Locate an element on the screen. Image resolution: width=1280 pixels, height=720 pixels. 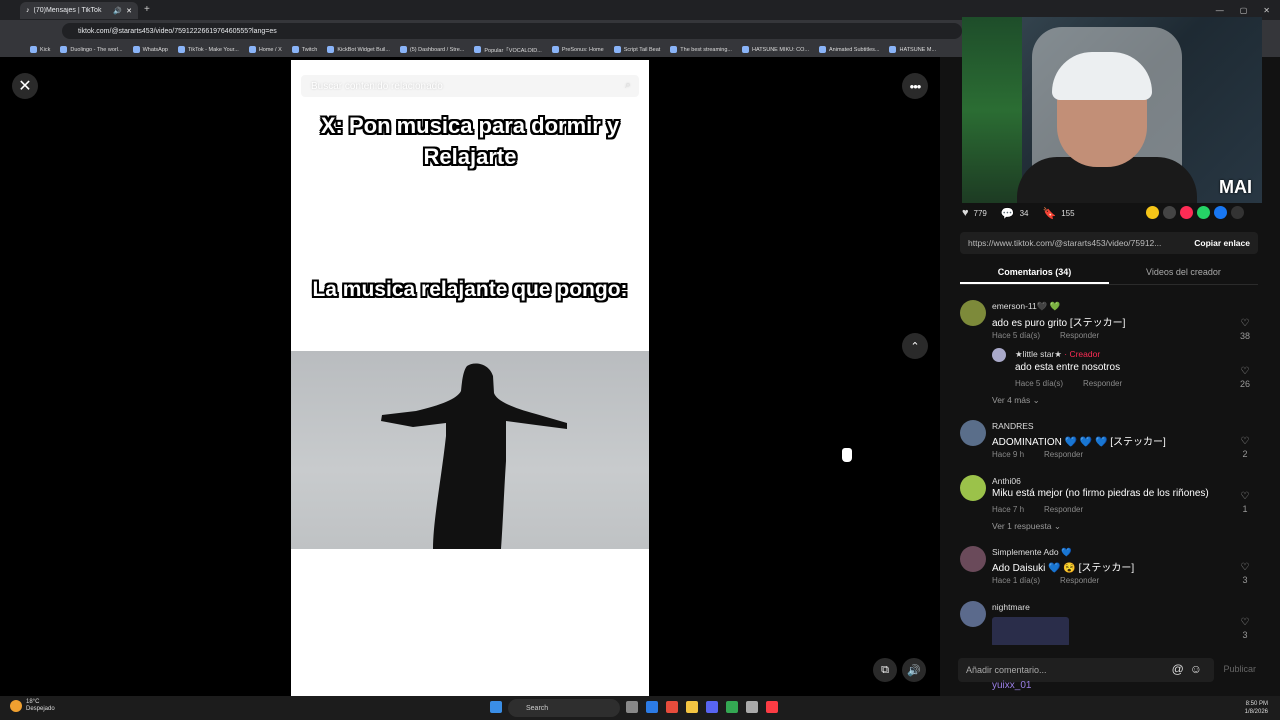
maximize-icon: ▢ is located at coordinates (1244, 10).